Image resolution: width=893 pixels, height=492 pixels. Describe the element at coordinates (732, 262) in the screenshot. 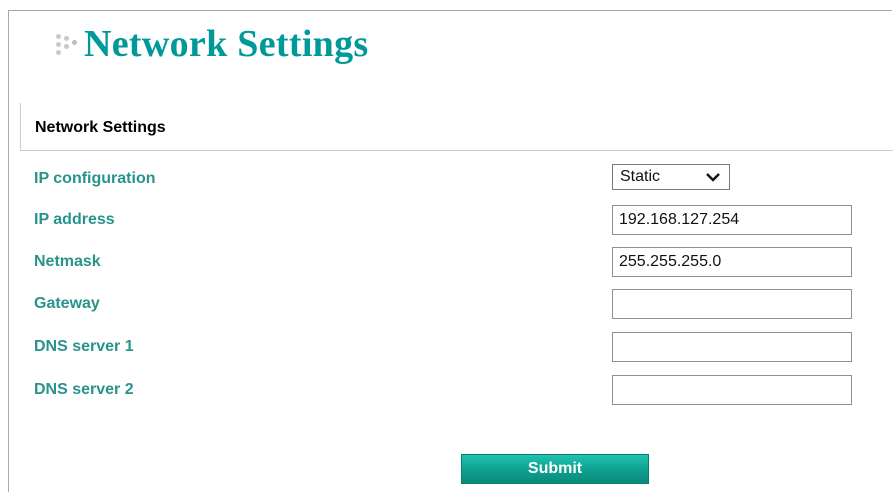

I see `netmask-field: 255.255.255.0` at that location.